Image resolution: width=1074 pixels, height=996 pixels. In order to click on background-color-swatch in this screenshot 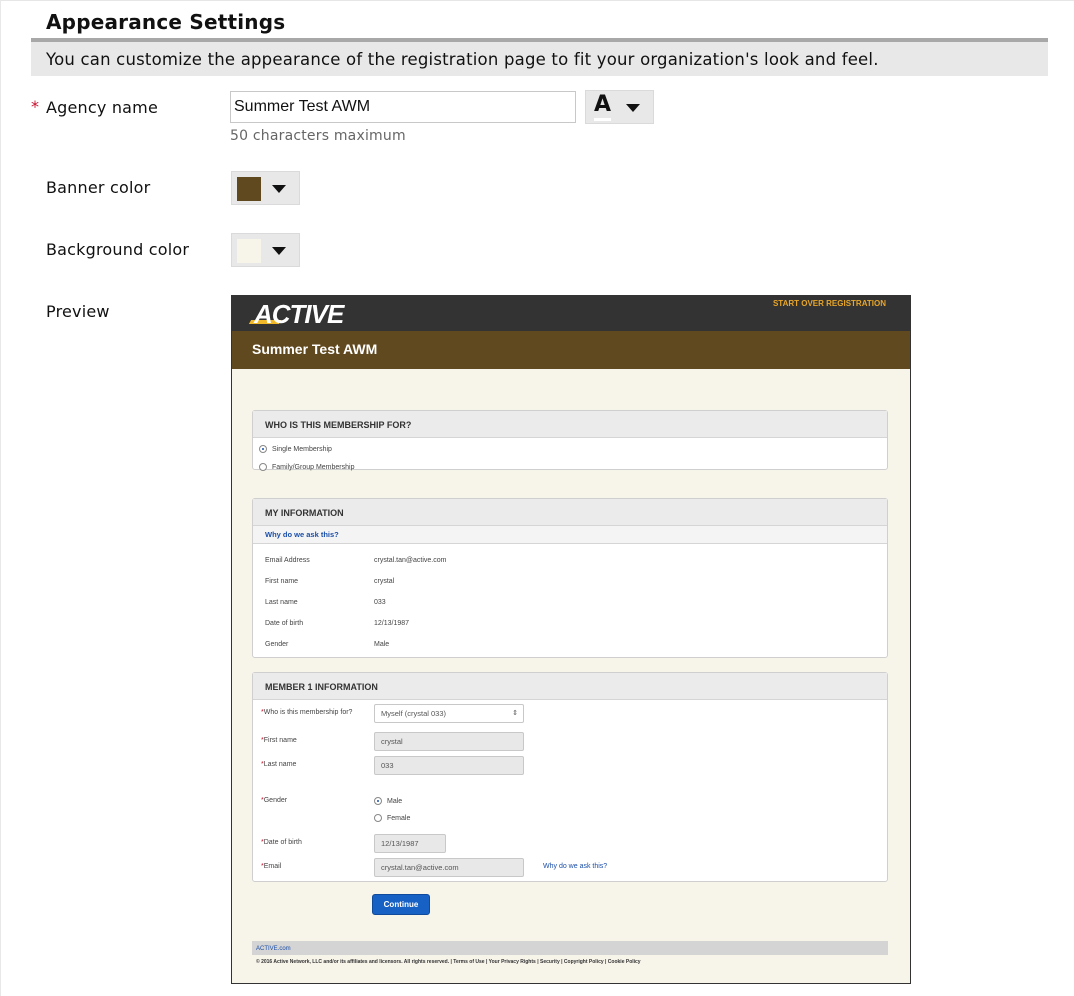, I will do `click(249, 251)`.